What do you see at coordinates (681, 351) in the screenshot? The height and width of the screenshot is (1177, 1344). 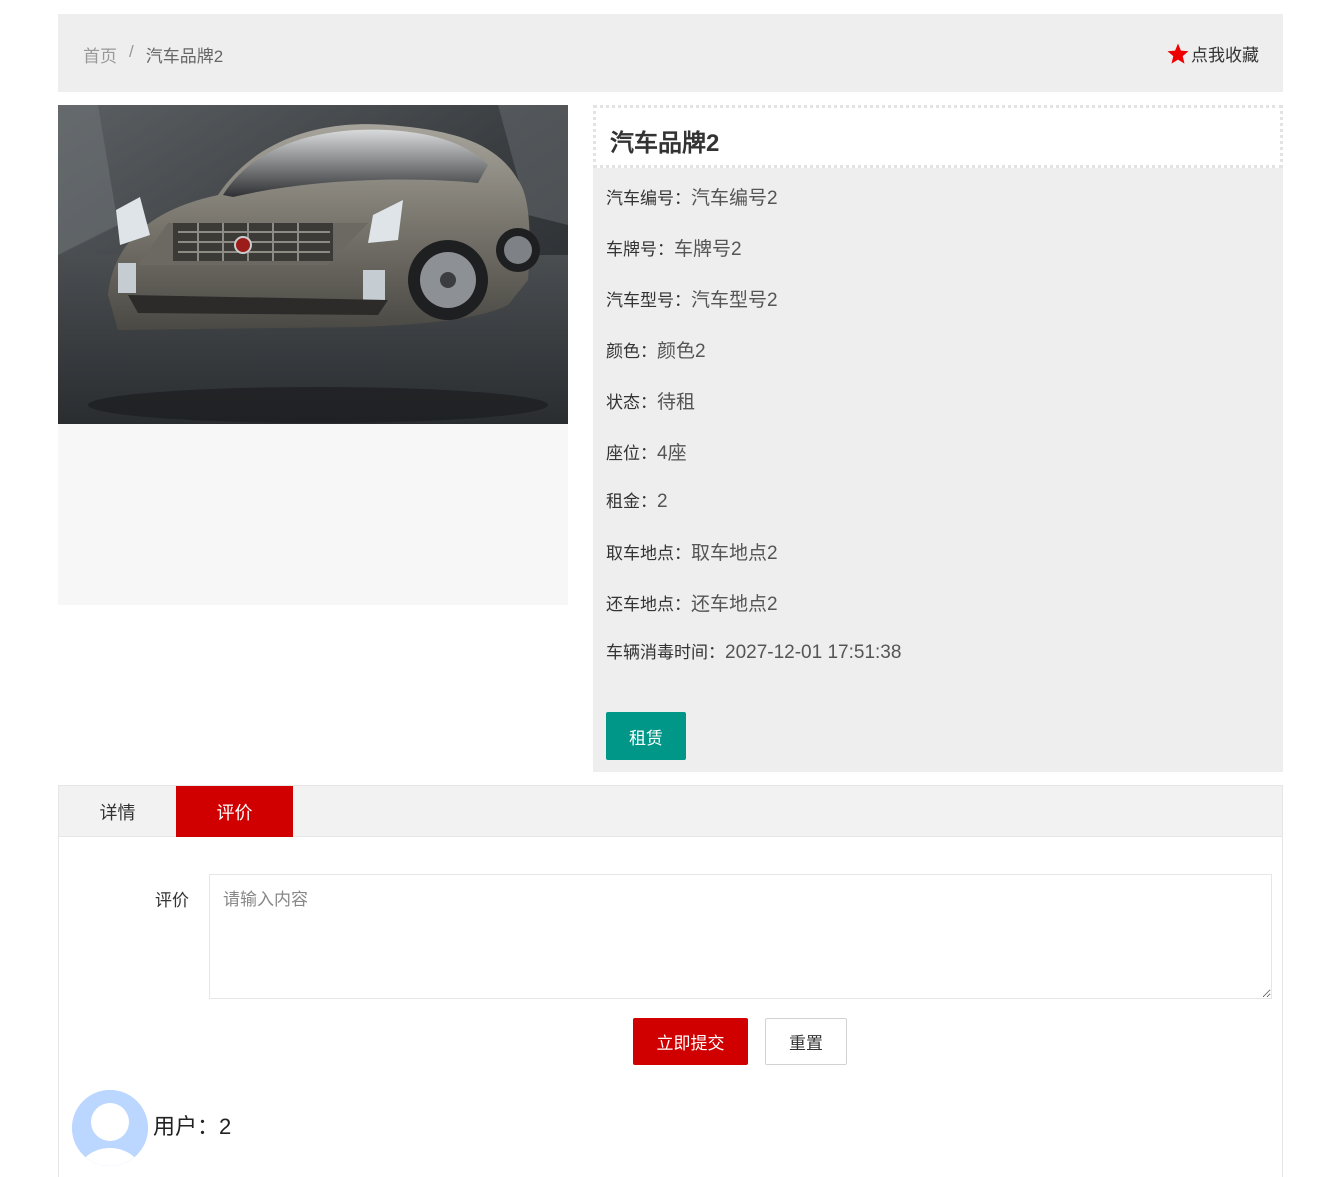 I see `field-value: 颜色2` at bounding box center [681, 351].